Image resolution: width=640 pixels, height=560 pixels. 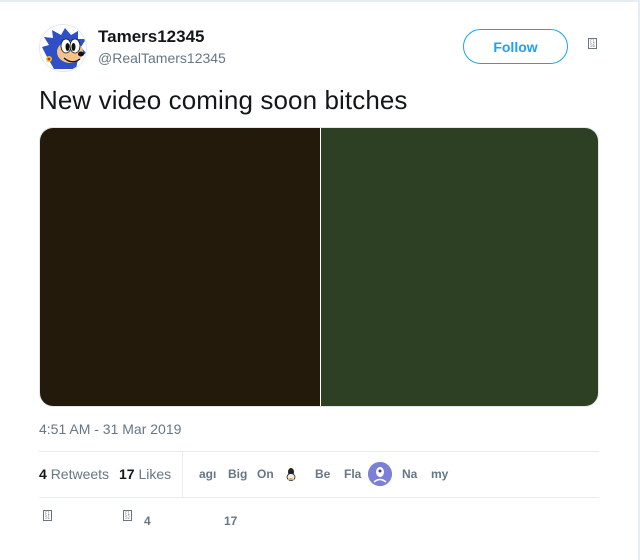 What do you see at coordinates (592, 43) in the screenshot?
I see `more-options-caret-icon: F1 56` at bounding box center [592, 43].